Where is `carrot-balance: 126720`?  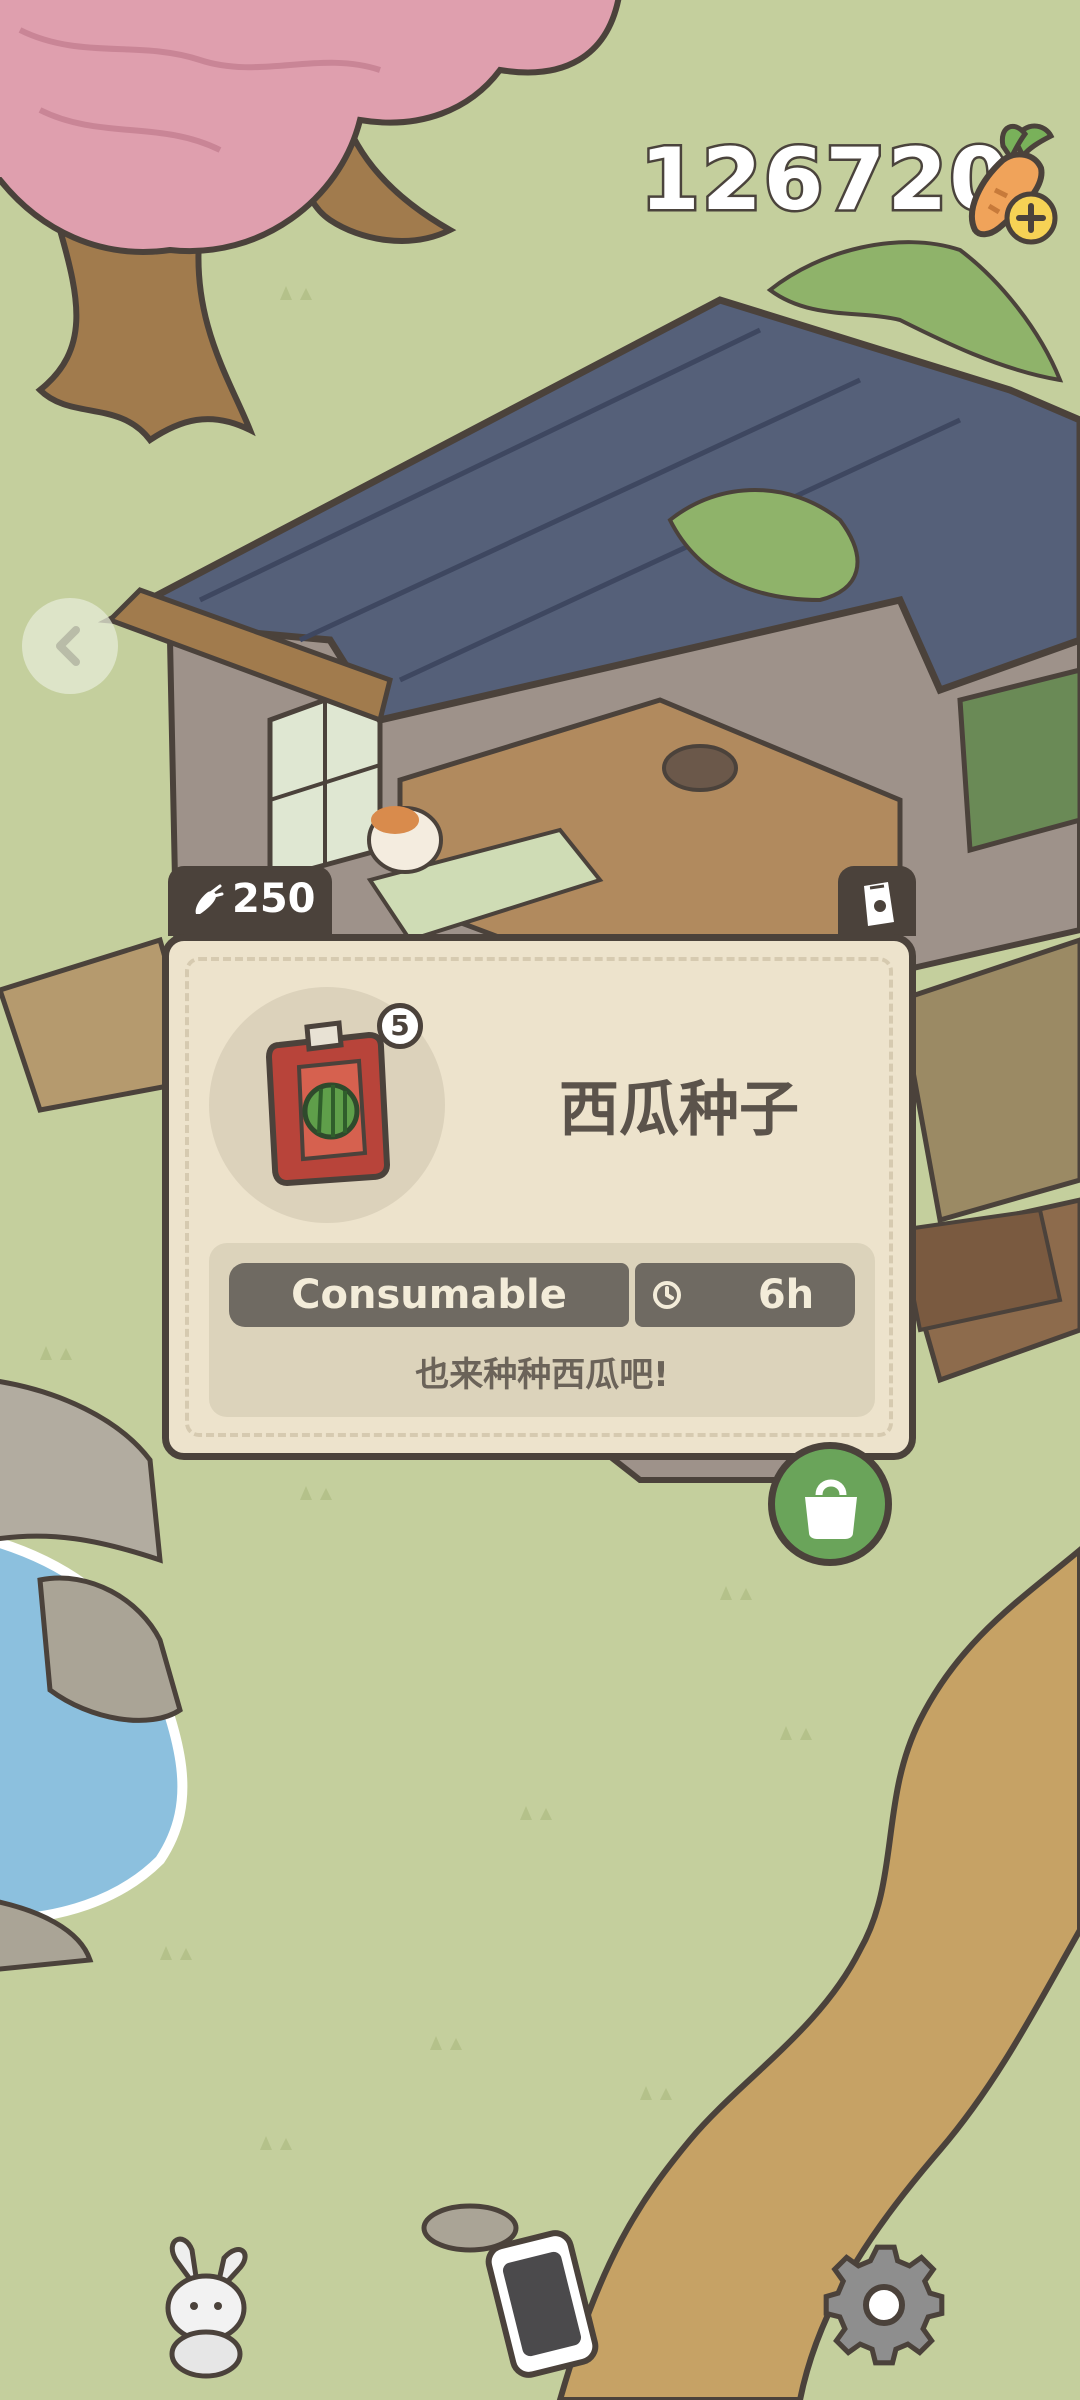 carrot-balance: 126720 is located at coordinates (849, 185).